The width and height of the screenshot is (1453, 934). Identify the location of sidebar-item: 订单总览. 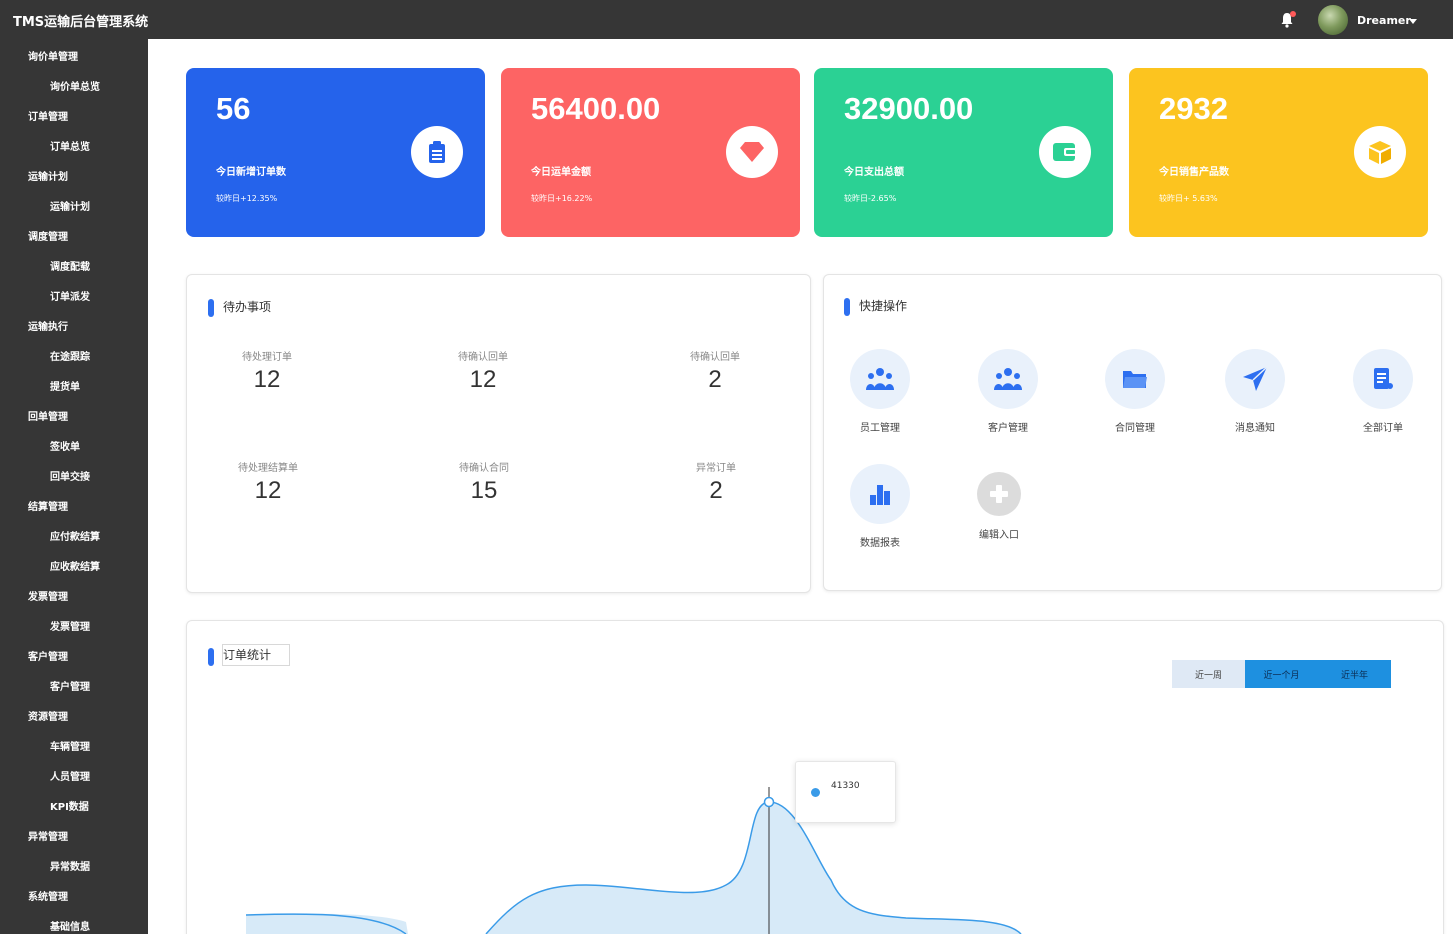
(70, 145).